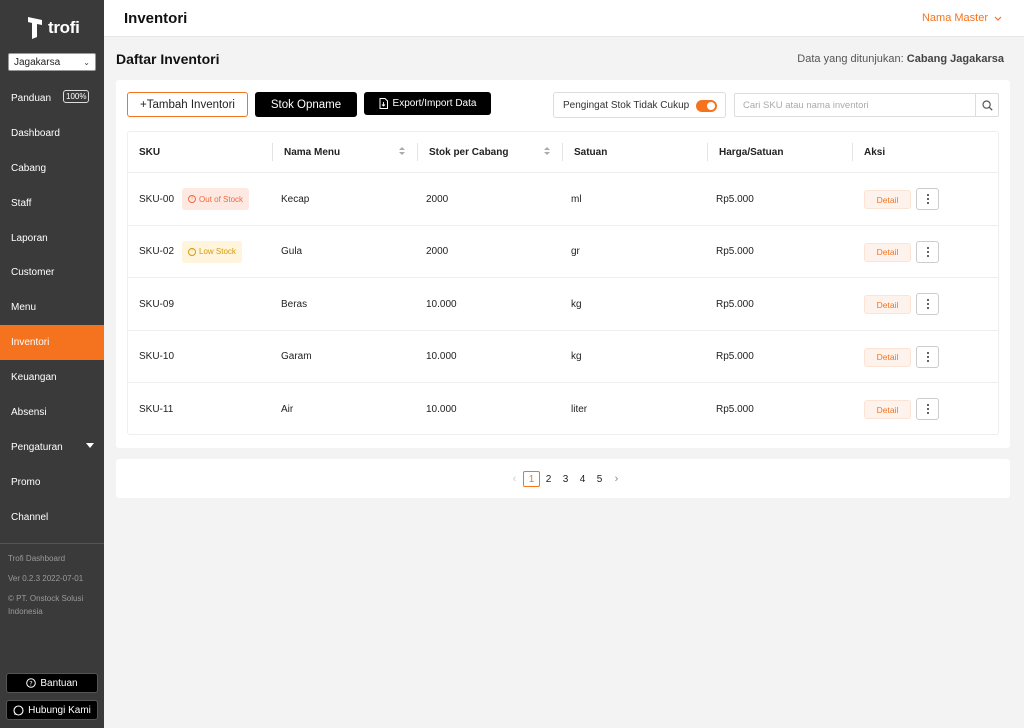 The width and height of the screenshot is (1024, 728). I want to click on pagination: ‹ 1 2 3 4 5 ›, so click(565, 479).